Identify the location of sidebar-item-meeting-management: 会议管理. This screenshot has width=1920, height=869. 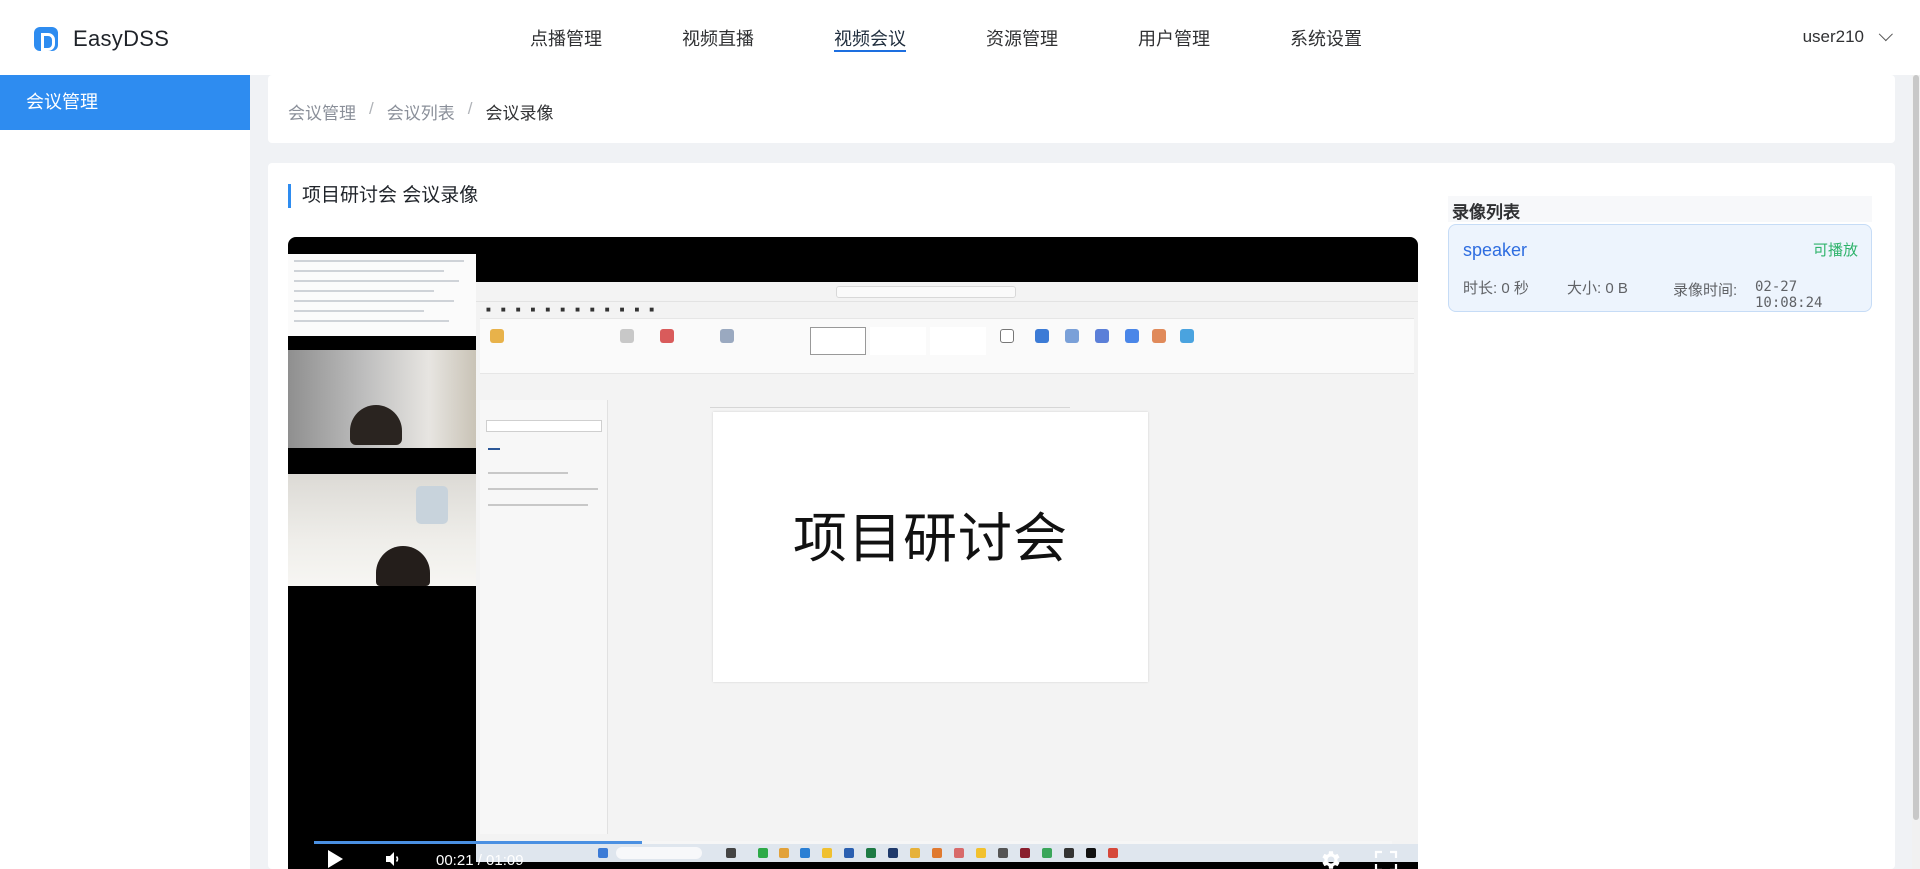
(125, 102).